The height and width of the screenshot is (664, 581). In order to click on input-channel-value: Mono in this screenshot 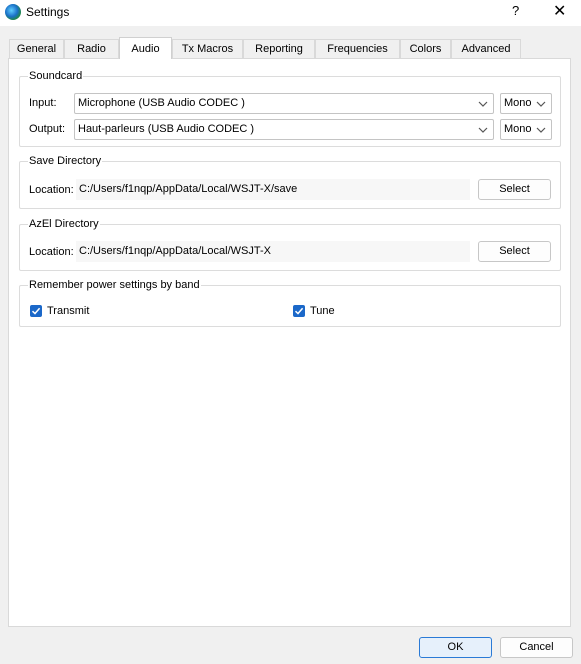, I will do `click(518, 103)`.